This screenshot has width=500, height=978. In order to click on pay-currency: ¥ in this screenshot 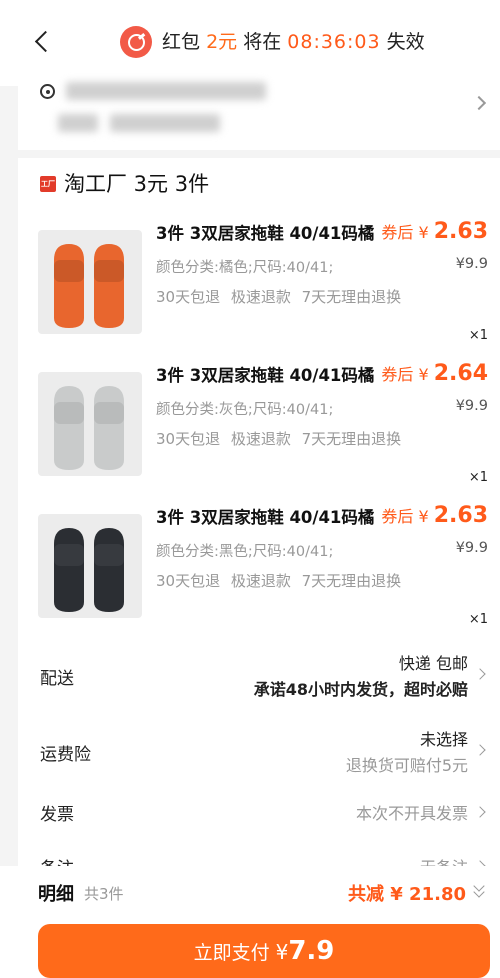, I will do `click(282, 952)`.